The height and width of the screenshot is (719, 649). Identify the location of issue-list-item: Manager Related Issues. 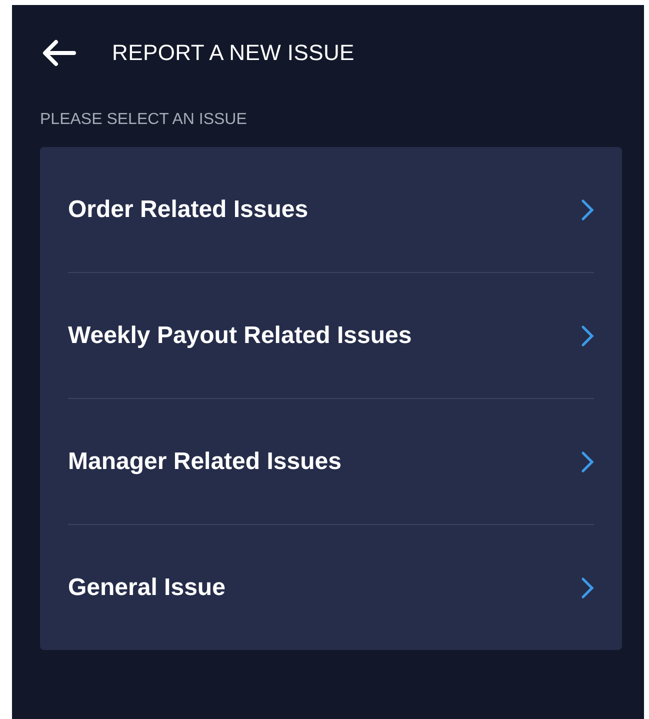
(331, 462).